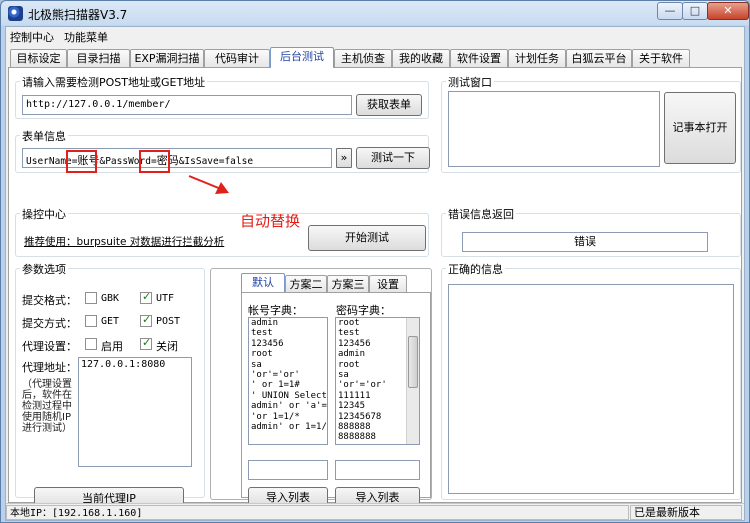 The image size is (750, 523). What do you see at coordinates (421, 58) in the screenshot?
I see `tab-favorites: 我的收藏` at bounding box center [421, 58].